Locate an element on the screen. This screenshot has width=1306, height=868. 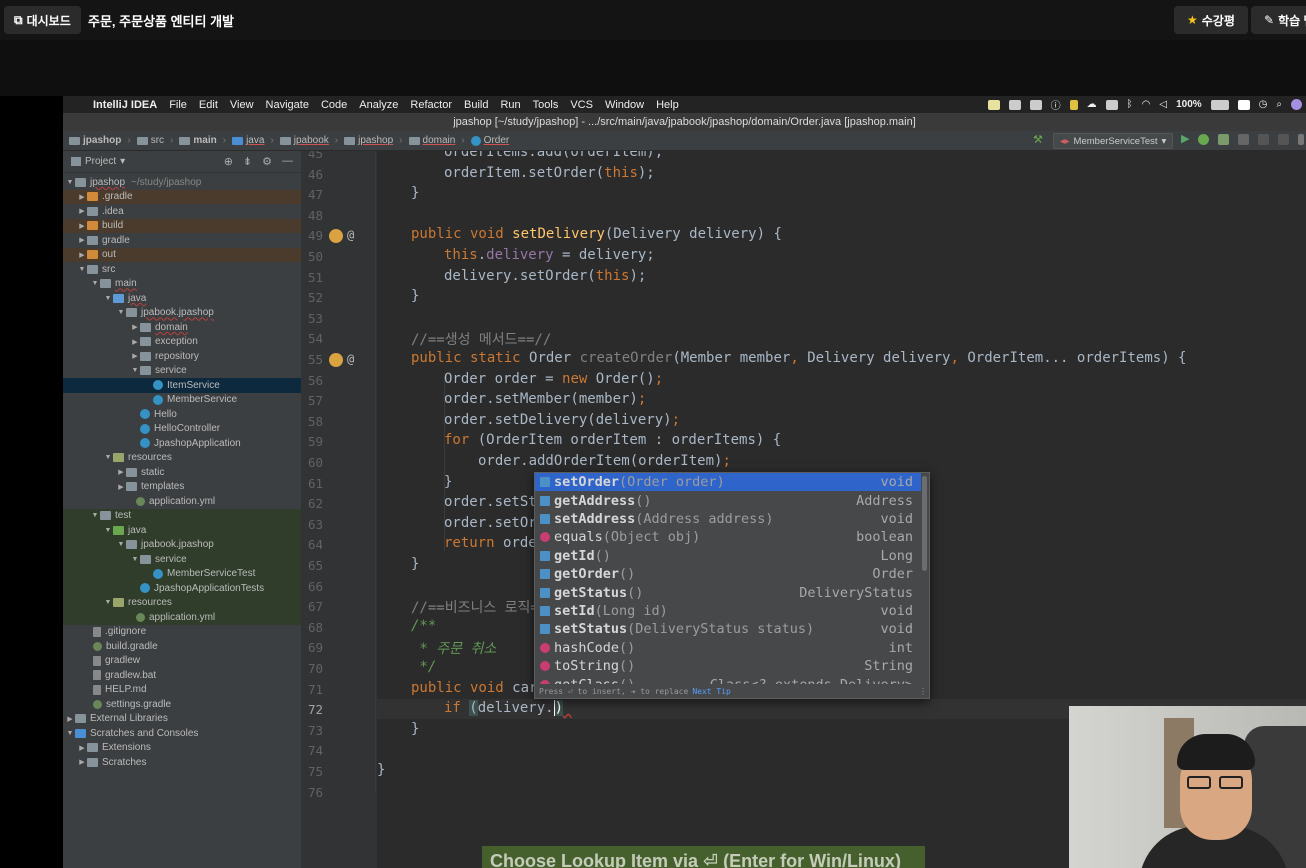
more-options-icon: ⋮ is located at coordinates (923, 691).